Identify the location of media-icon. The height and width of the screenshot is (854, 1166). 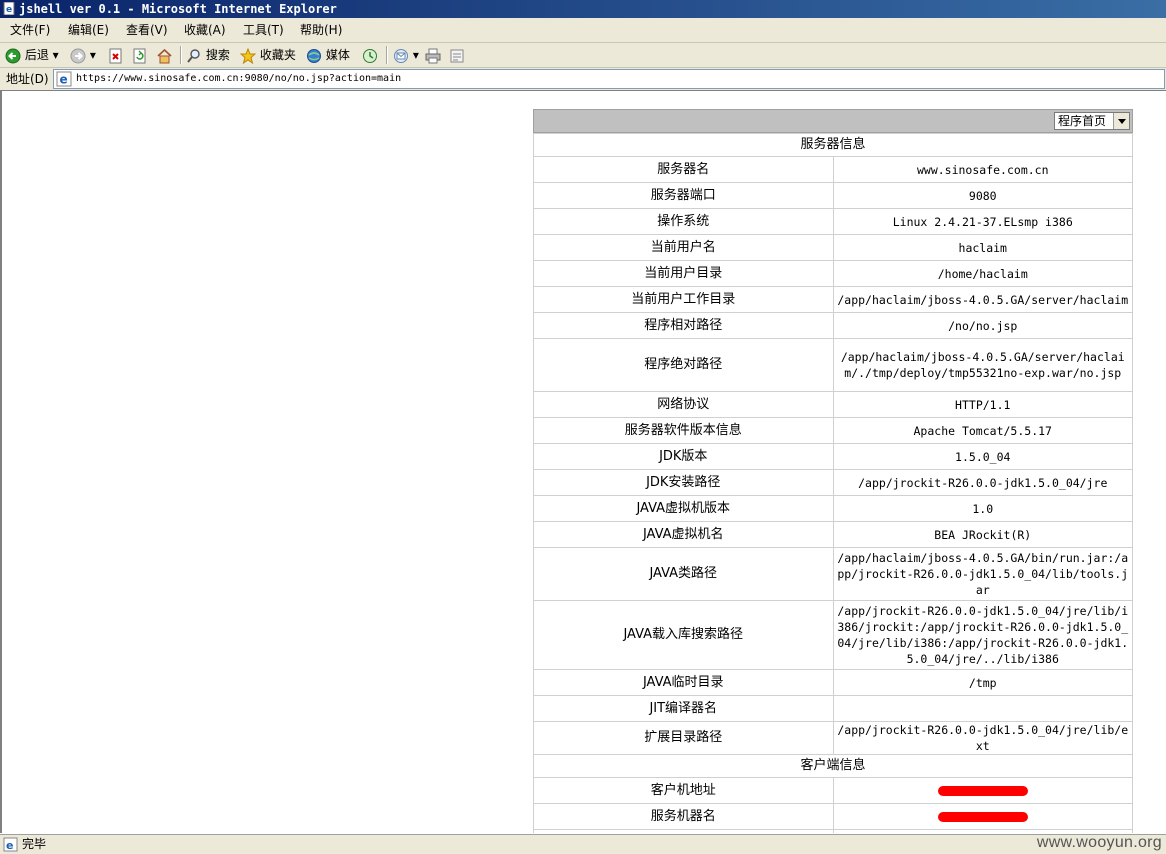
(314, 55).